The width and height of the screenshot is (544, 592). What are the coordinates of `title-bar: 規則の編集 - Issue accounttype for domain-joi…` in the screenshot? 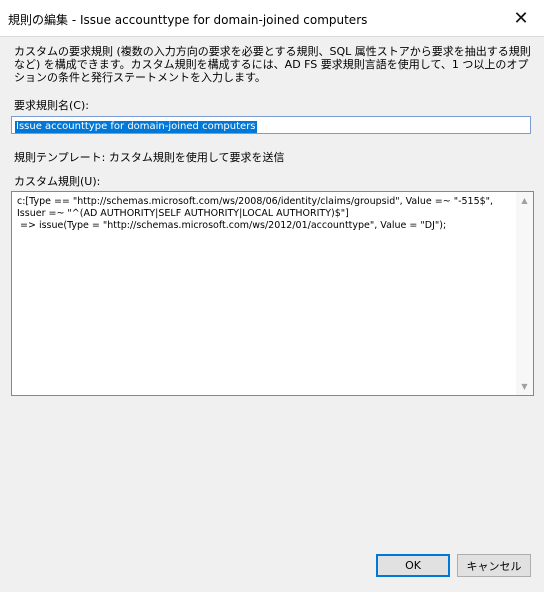 It's located at (272, 18).